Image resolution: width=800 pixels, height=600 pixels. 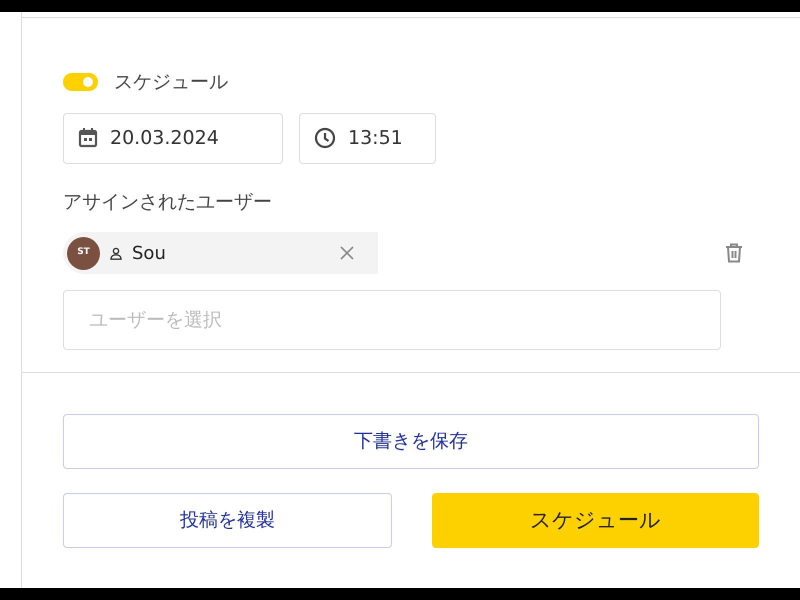 I want to click on calendar-icon, so click(x=88, y=138).